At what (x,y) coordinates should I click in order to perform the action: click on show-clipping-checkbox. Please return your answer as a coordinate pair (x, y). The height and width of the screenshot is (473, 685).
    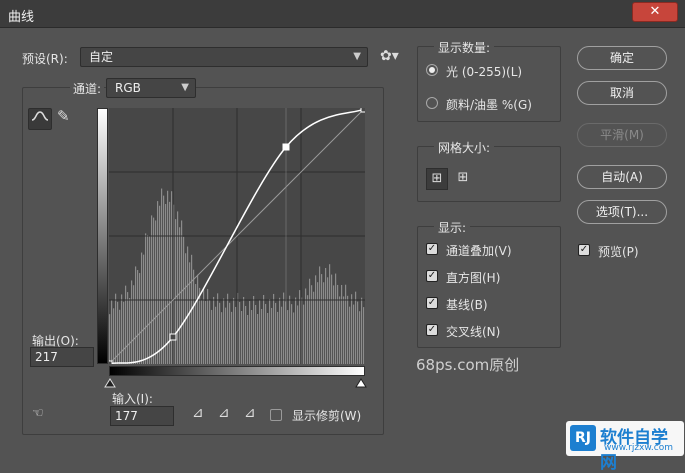
    Looking at the image, I should click on (276, 415).